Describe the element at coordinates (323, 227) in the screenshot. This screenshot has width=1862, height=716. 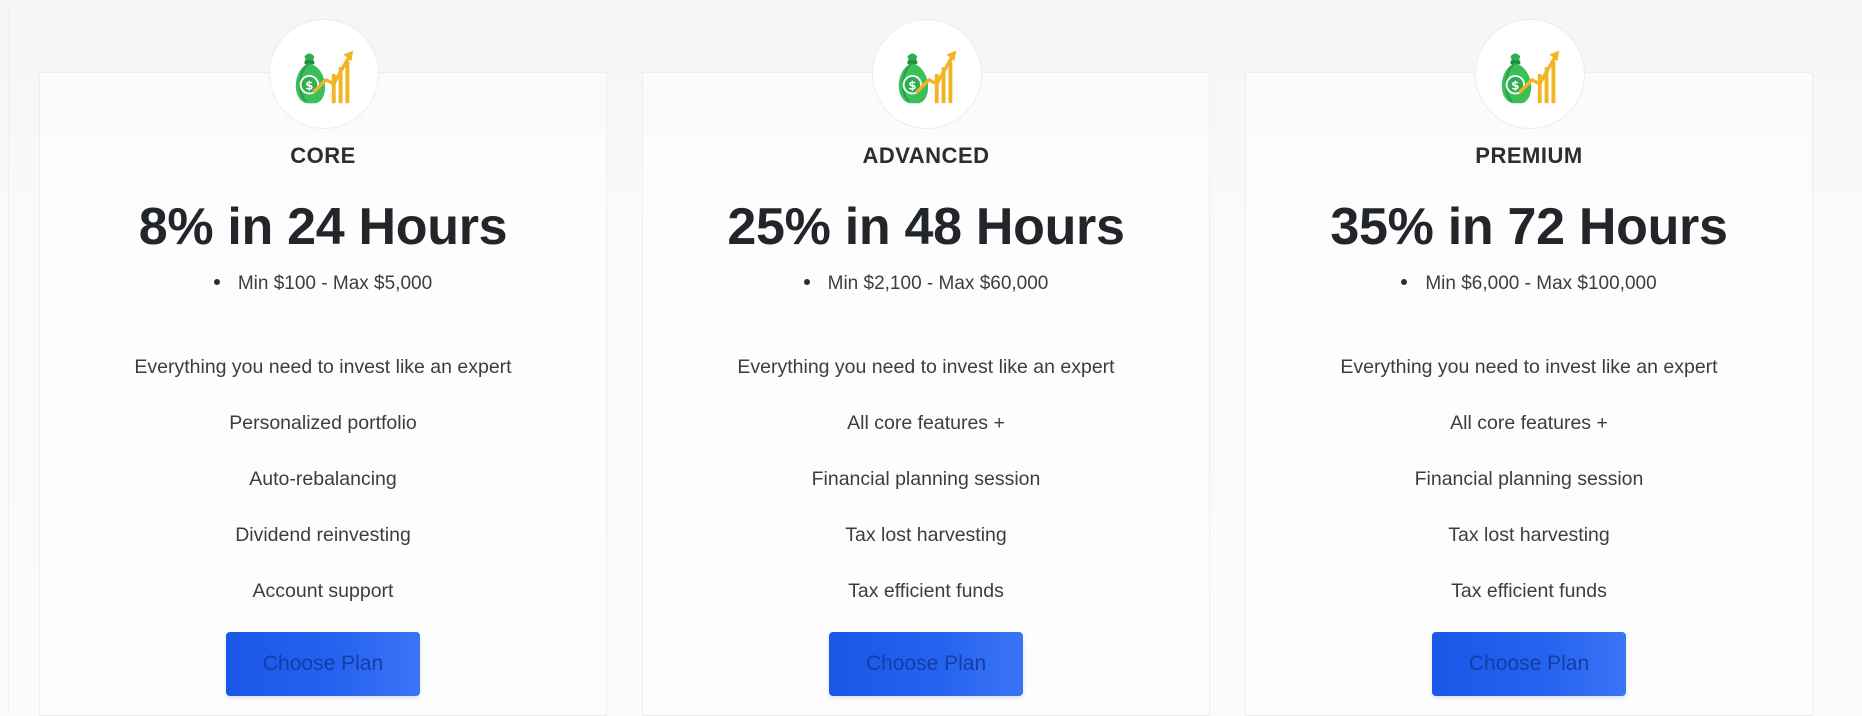
I see `plan-return-rate: 8% in 24 Hours` at that location.